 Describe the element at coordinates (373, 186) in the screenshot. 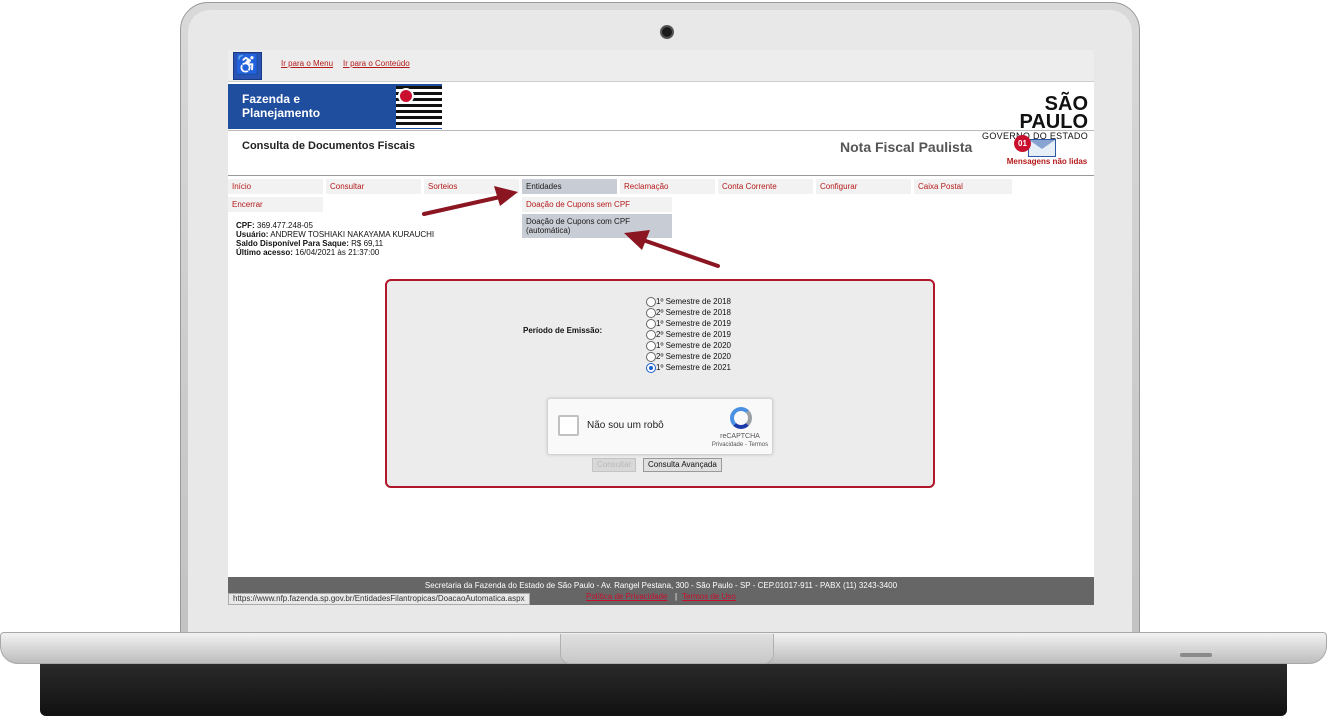

I see `menu-item-consultar: Consultar` at that location.